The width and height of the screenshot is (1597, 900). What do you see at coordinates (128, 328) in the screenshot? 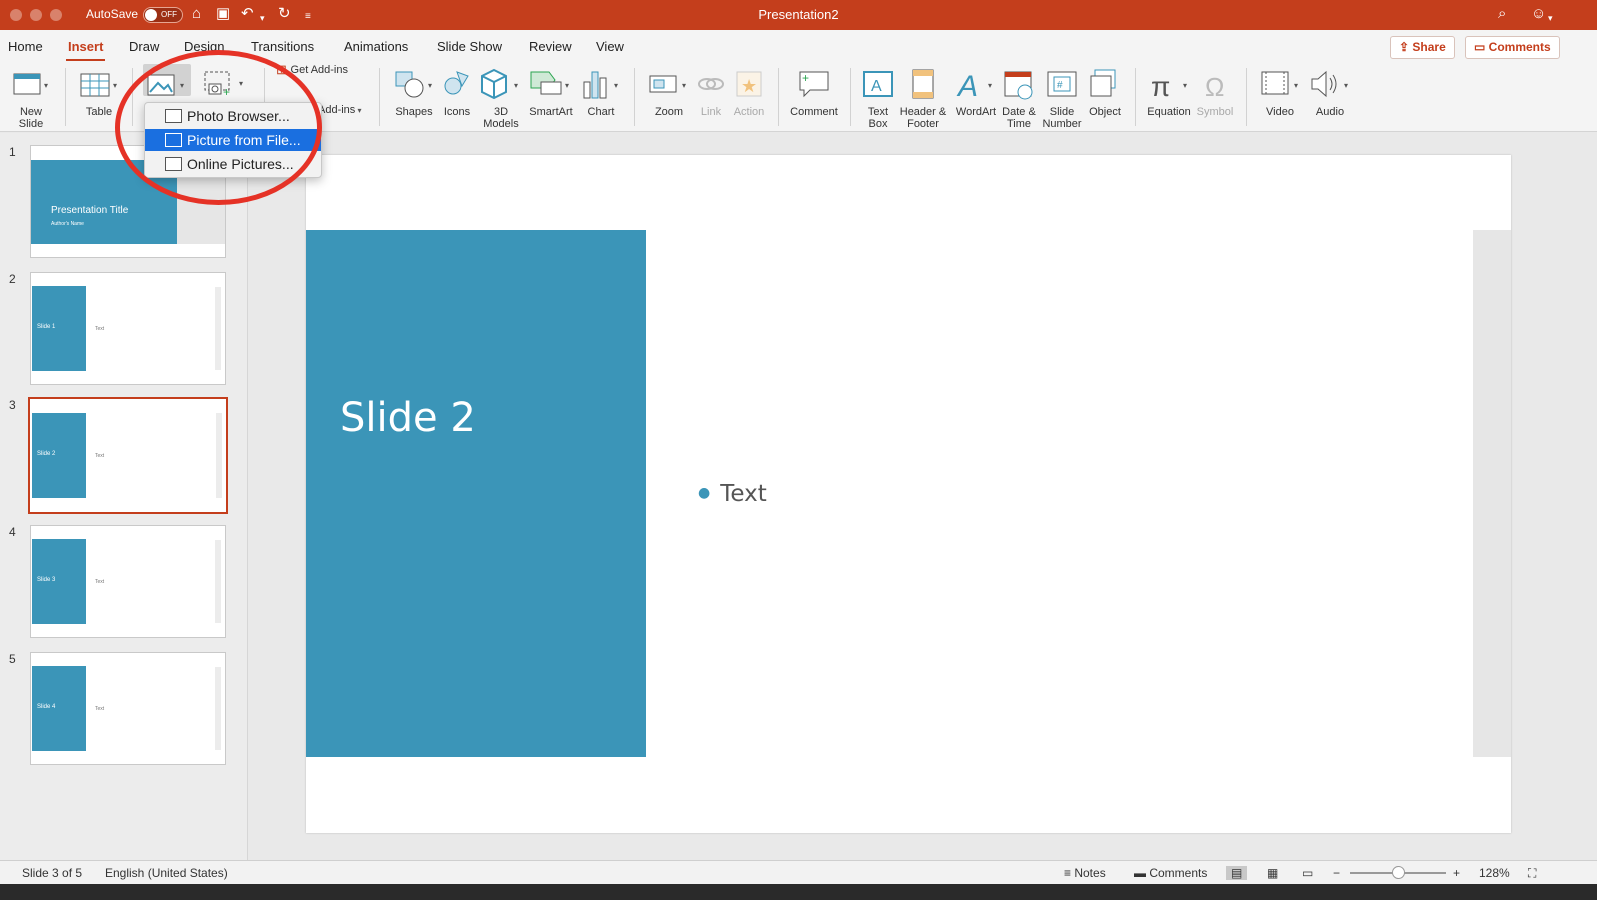
I see `slide-thumbnail-2: Slide 1 Text` at bounding box center [128, 328].